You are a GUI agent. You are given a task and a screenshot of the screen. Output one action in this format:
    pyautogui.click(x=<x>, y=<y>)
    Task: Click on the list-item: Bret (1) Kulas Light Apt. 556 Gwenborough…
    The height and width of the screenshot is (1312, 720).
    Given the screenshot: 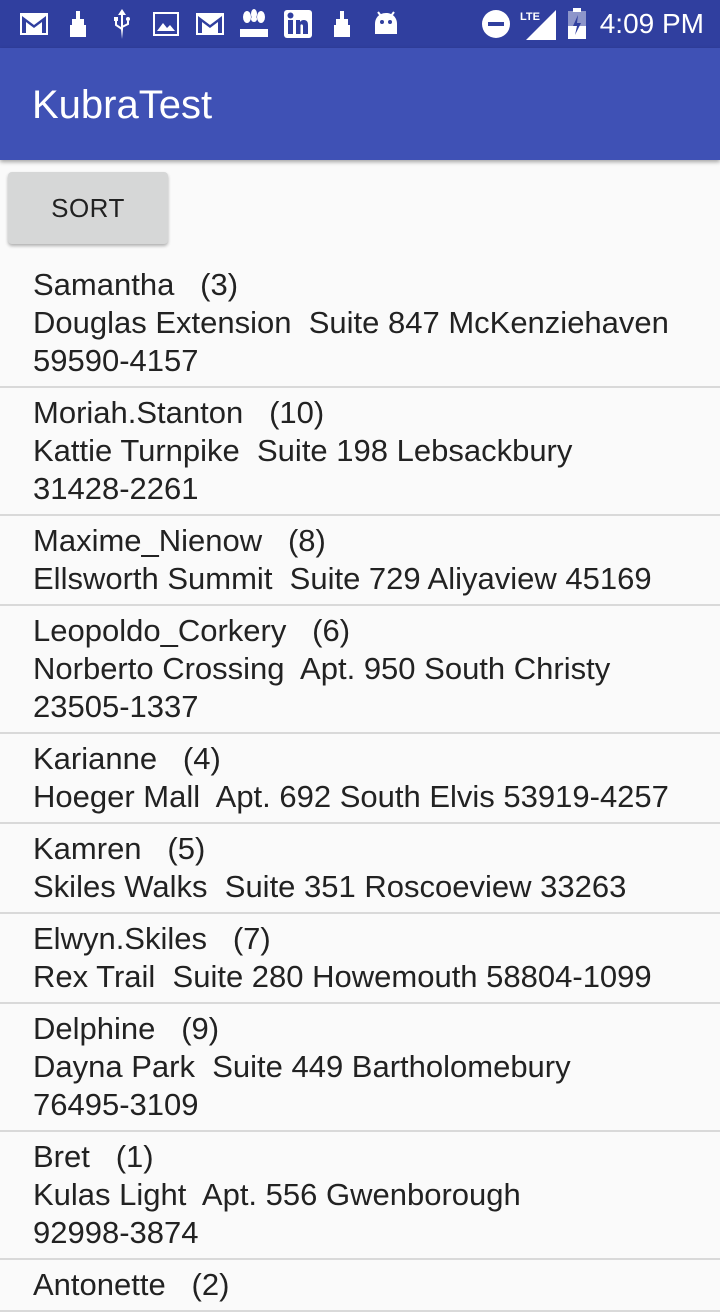 What is the action you would take?
    pyautogui.click(x=360, y=1196)
    